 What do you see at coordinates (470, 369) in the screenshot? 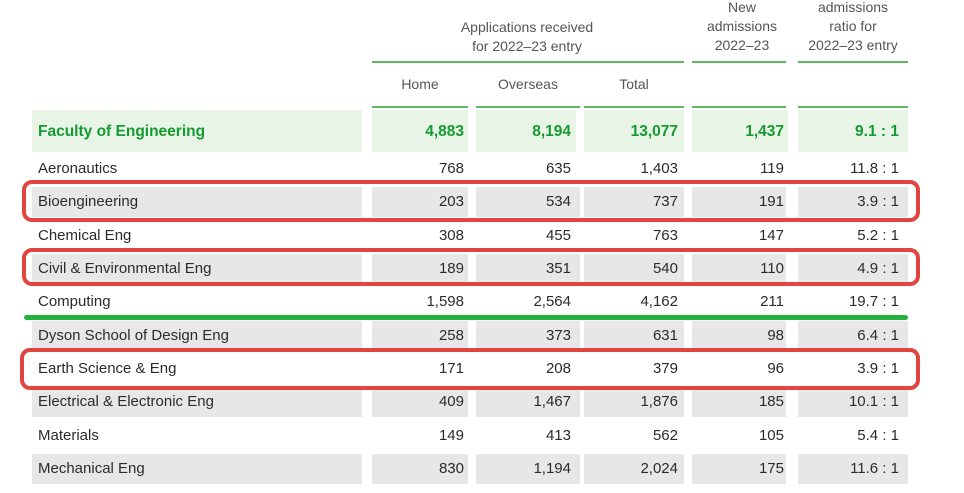
I see `highlight-box-earth-science` at bounding box center [470, 369].